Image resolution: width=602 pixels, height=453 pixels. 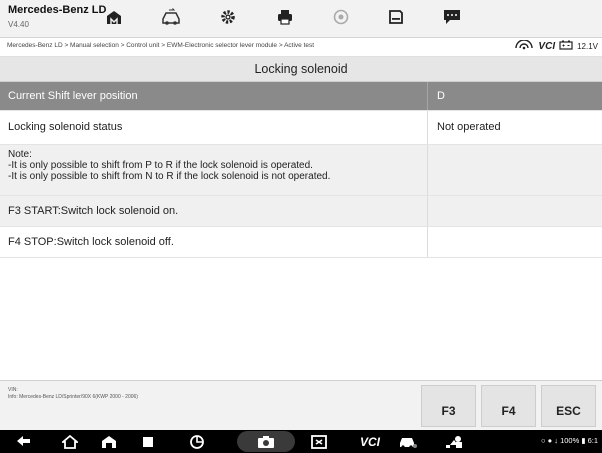 I want to click on row-label: F4 STOP:Switch lock solenoid off., so click(x=91, y=242).